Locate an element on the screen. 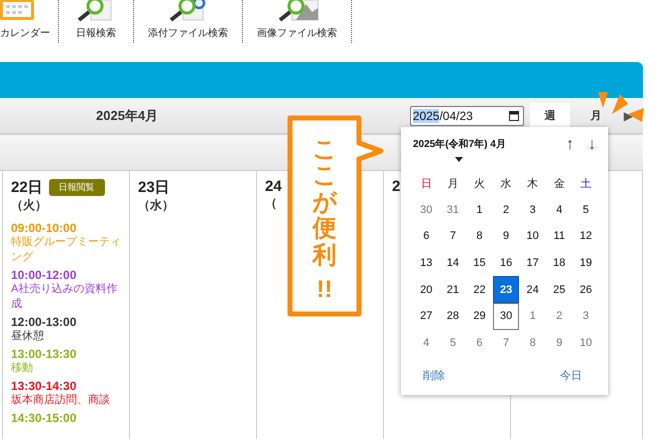 The image size is (655, 441). toolbar-button: 日報検索 is located at coordinates (96, 21).